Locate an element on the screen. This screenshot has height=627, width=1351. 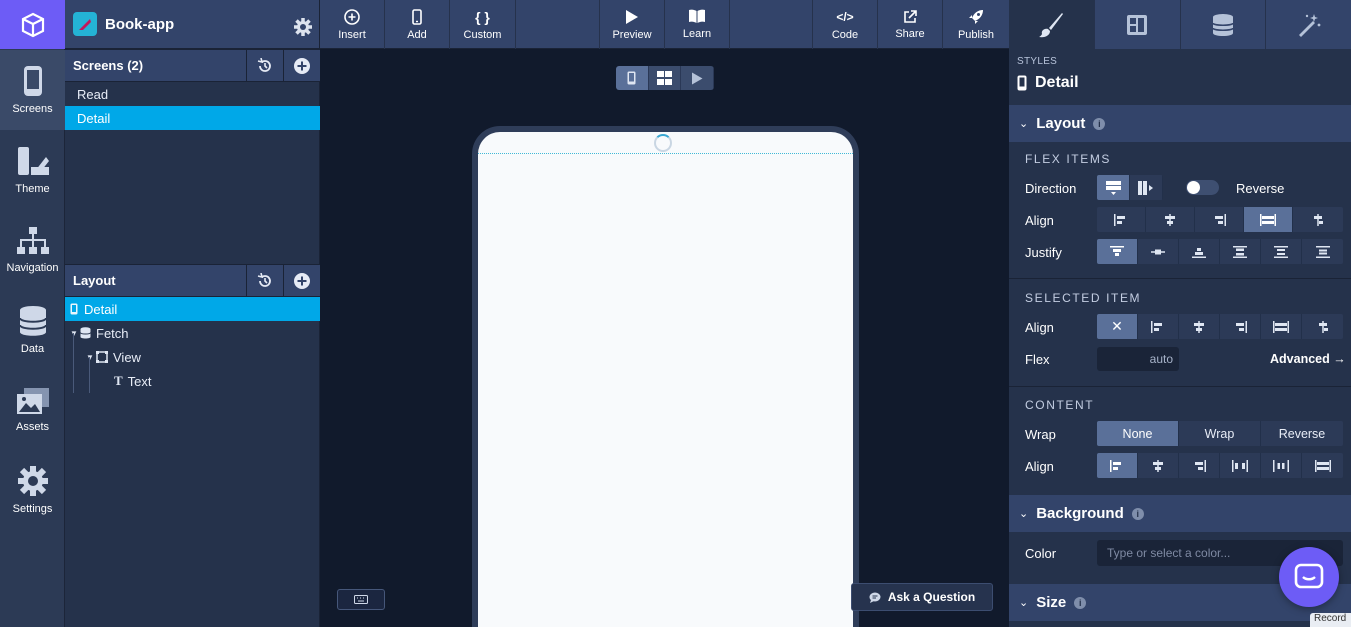
tree-node-fetch: ▼ Fetch is located at coordinates (192, 333).